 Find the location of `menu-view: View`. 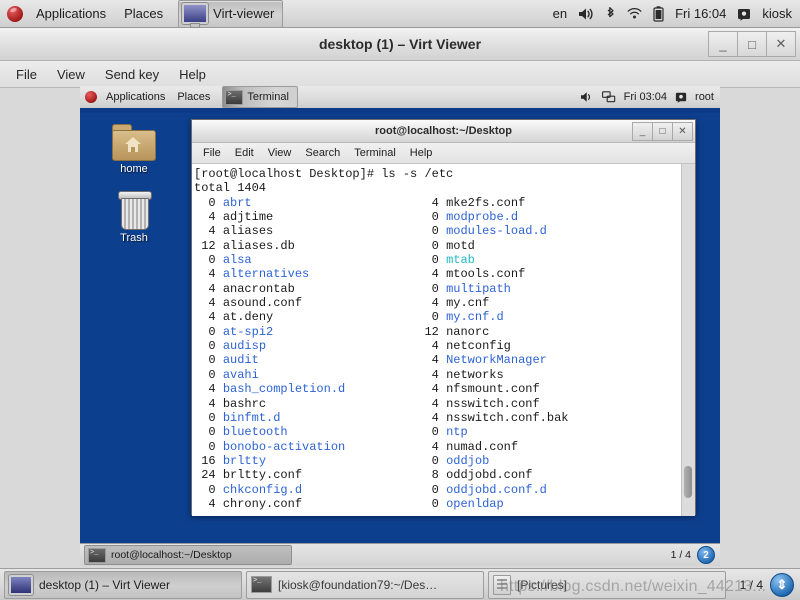

menu-view: View is located at coordinates (71, 74).